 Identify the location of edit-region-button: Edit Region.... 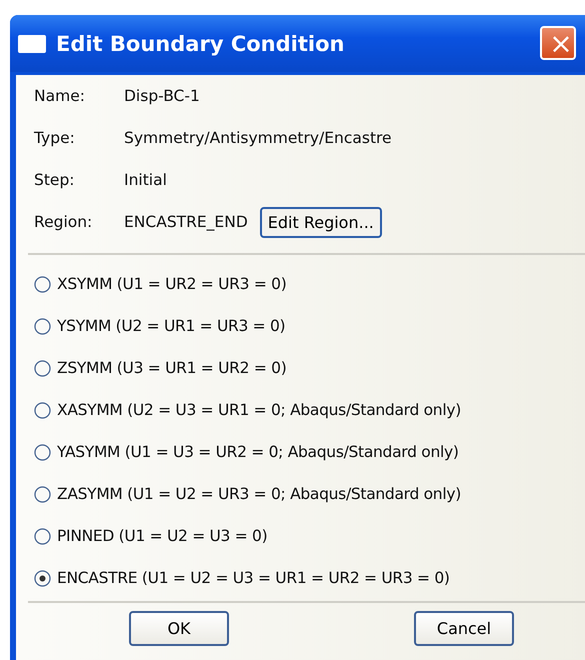
(321, 222).